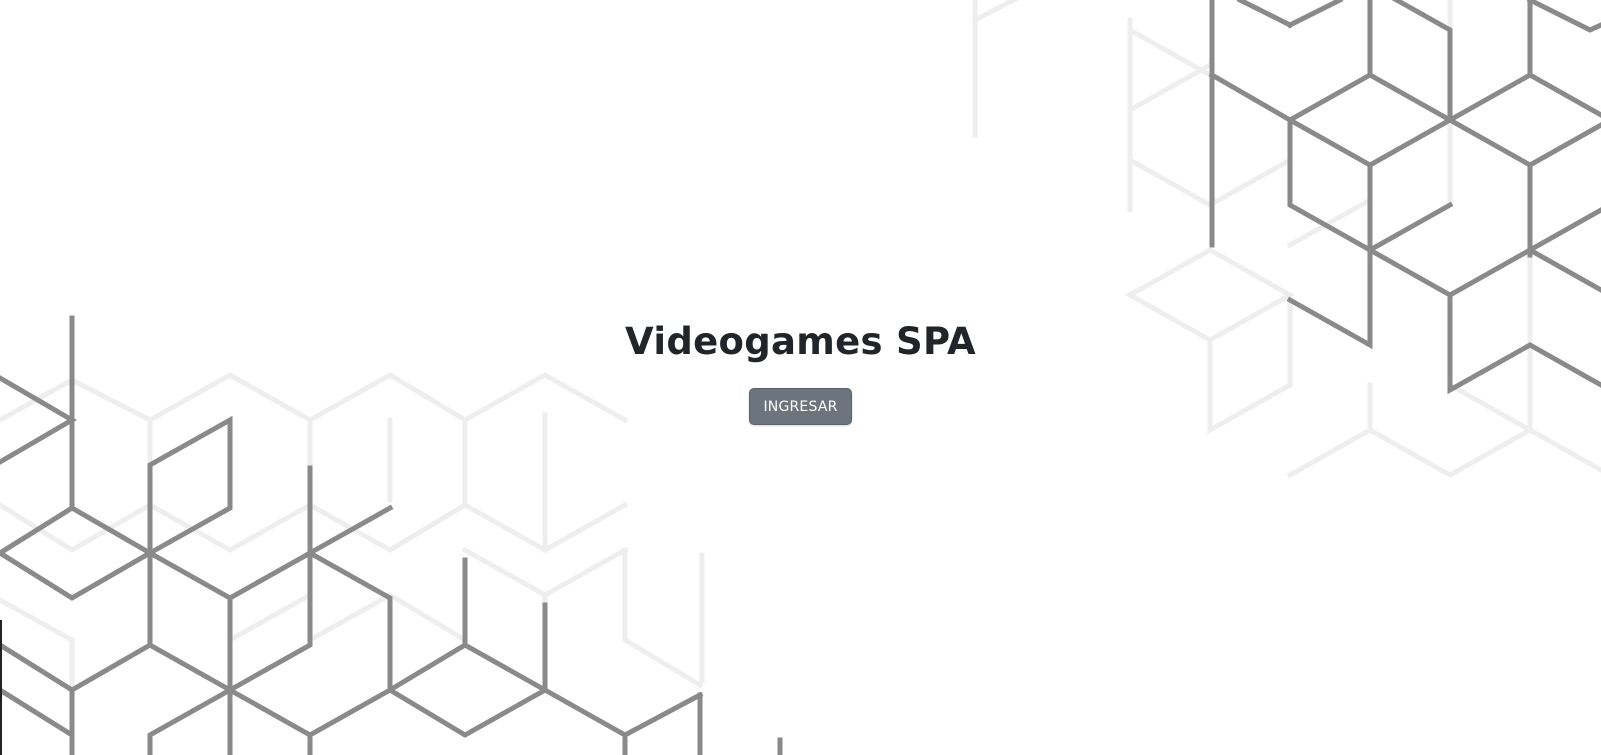  I want to click on enter-button: INGRESAR, so click(800, 406).